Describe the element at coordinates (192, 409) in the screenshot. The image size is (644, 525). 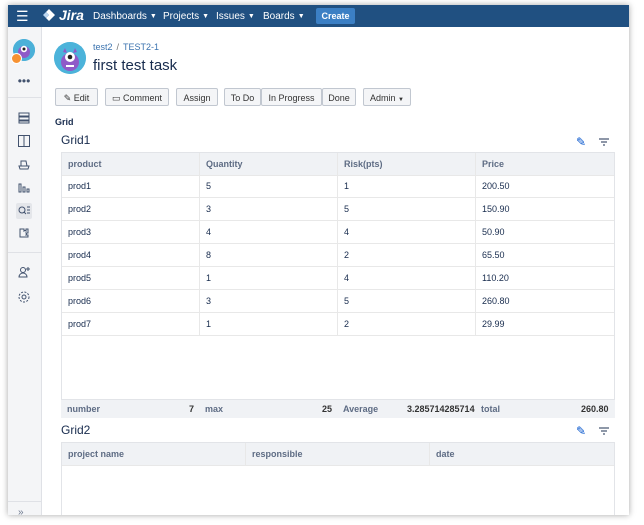
I see `summary-value: 7` at that location.